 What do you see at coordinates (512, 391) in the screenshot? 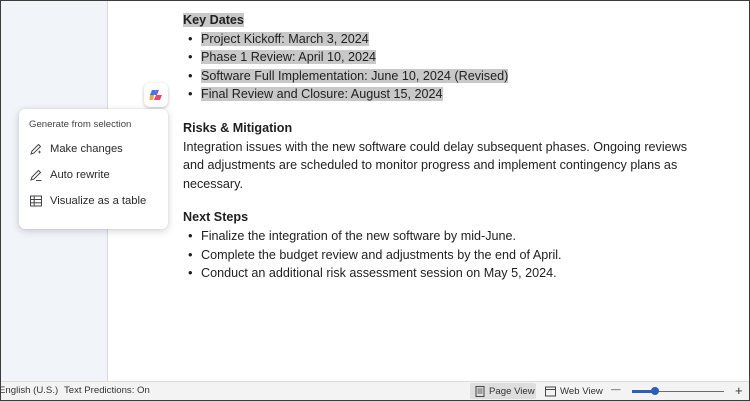
I see `page-view-label: Page View` at bounding box center [512, 391].